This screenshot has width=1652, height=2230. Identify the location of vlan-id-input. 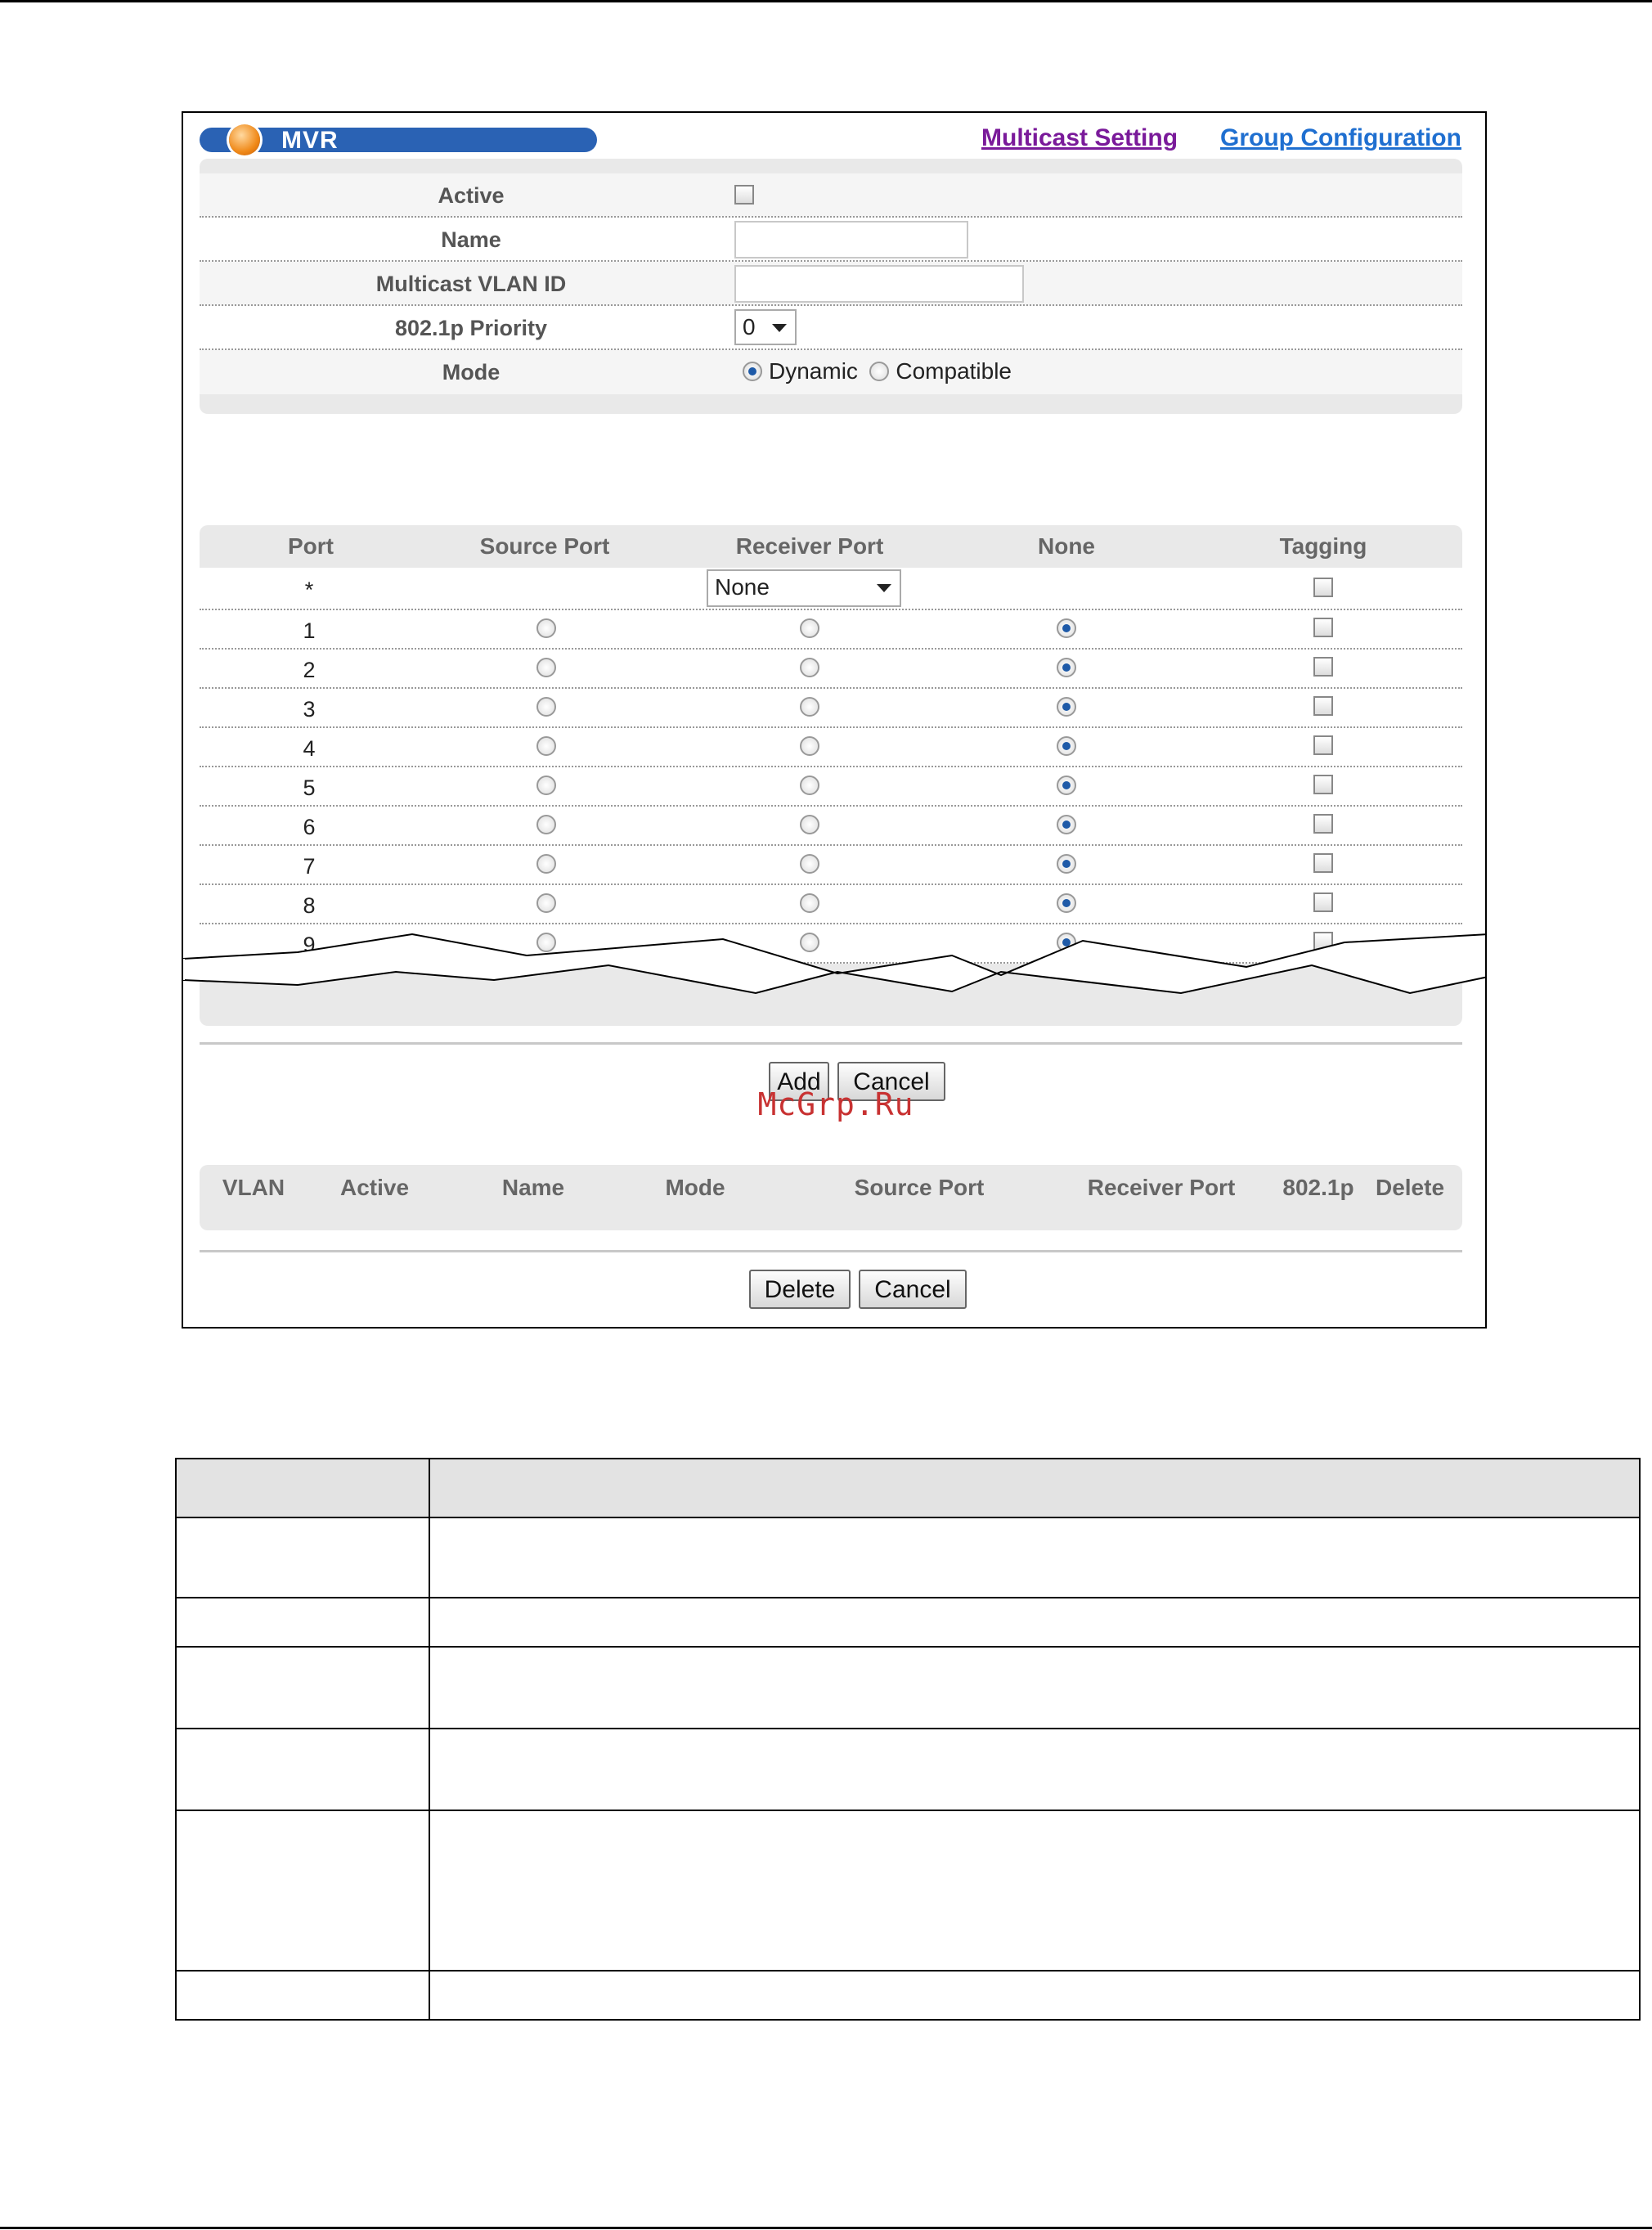
(879, 284).